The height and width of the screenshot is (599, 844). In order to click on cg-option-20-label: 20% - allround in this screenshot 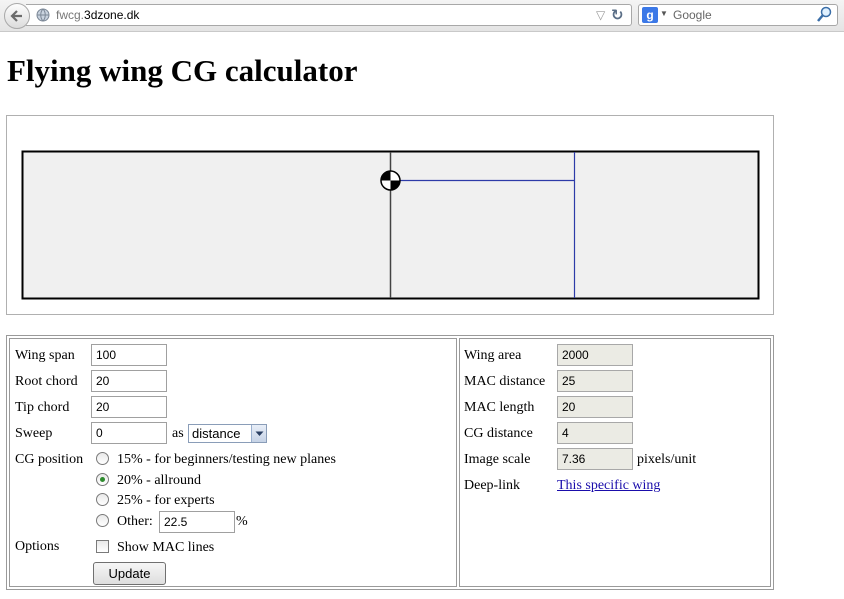, I will do `click(159, 480)`.